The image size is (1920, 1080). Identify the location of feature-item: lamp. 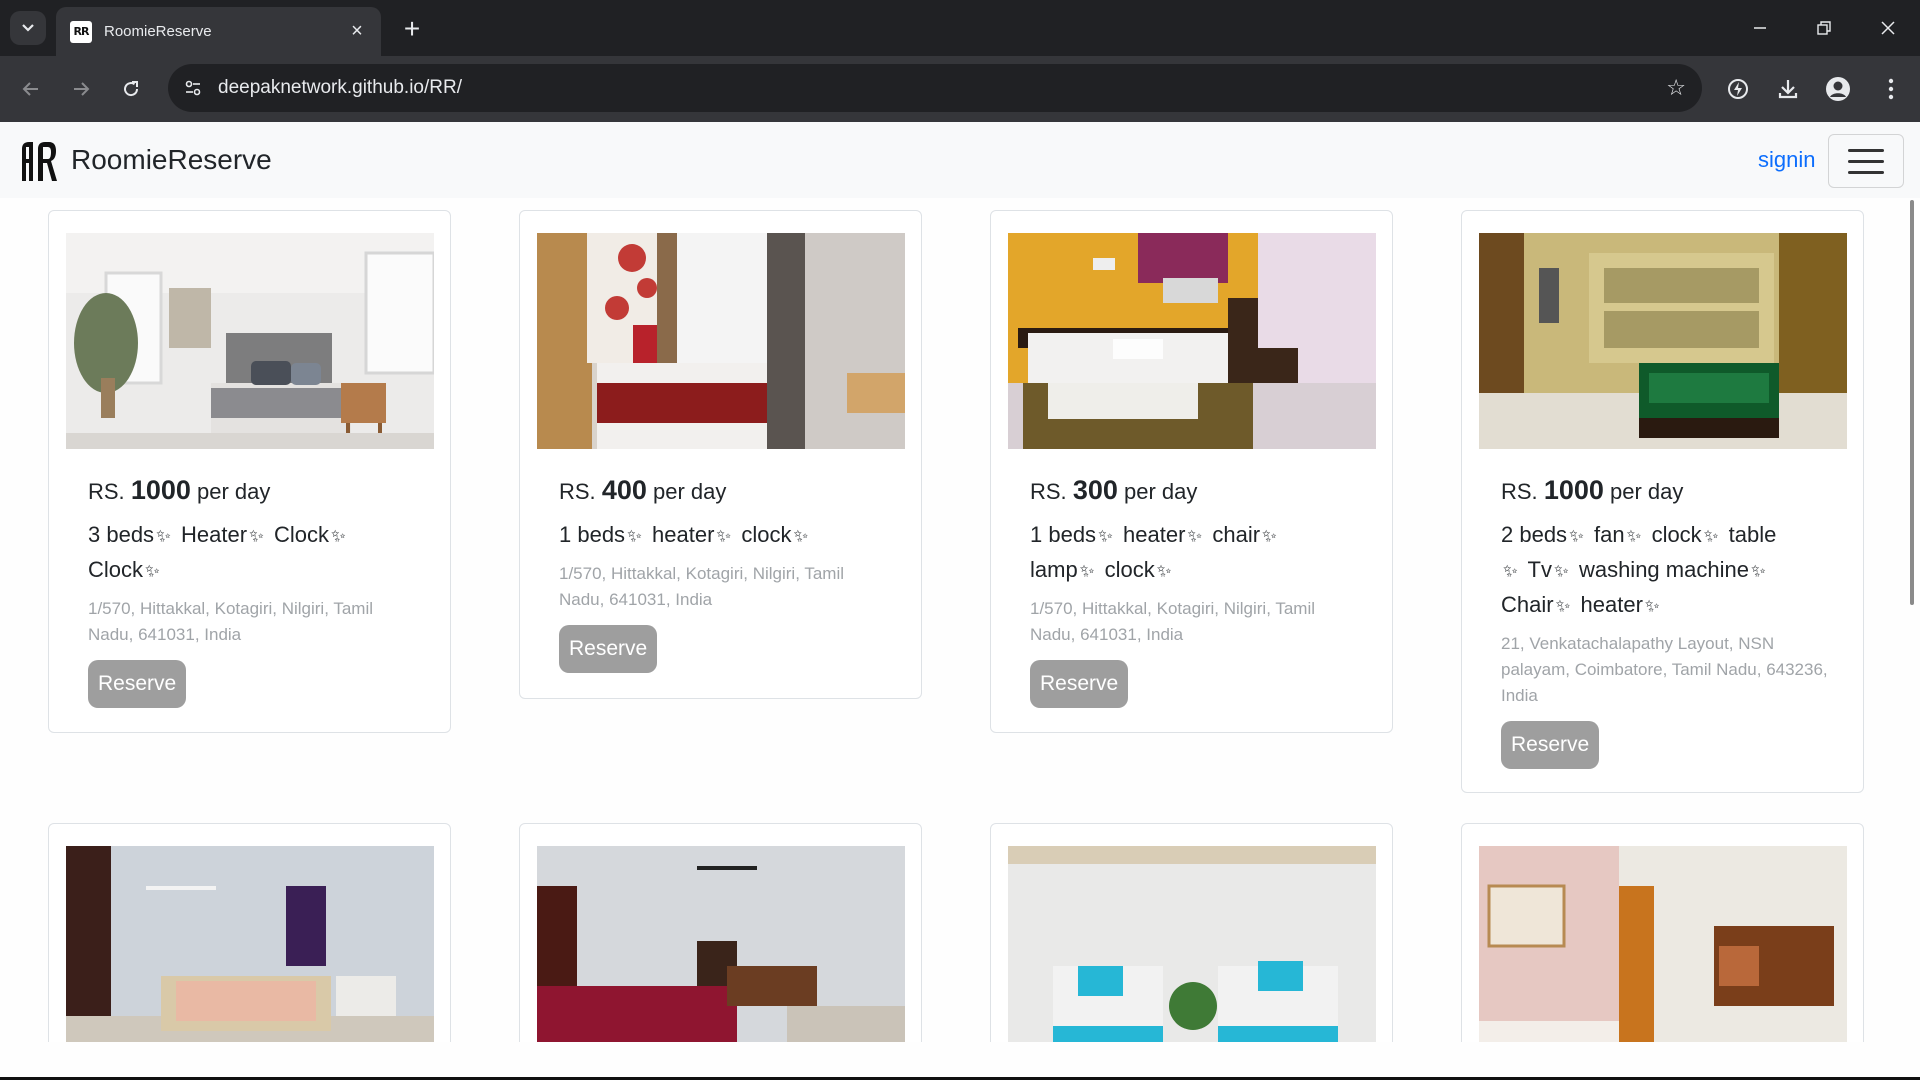
(1054, 569).